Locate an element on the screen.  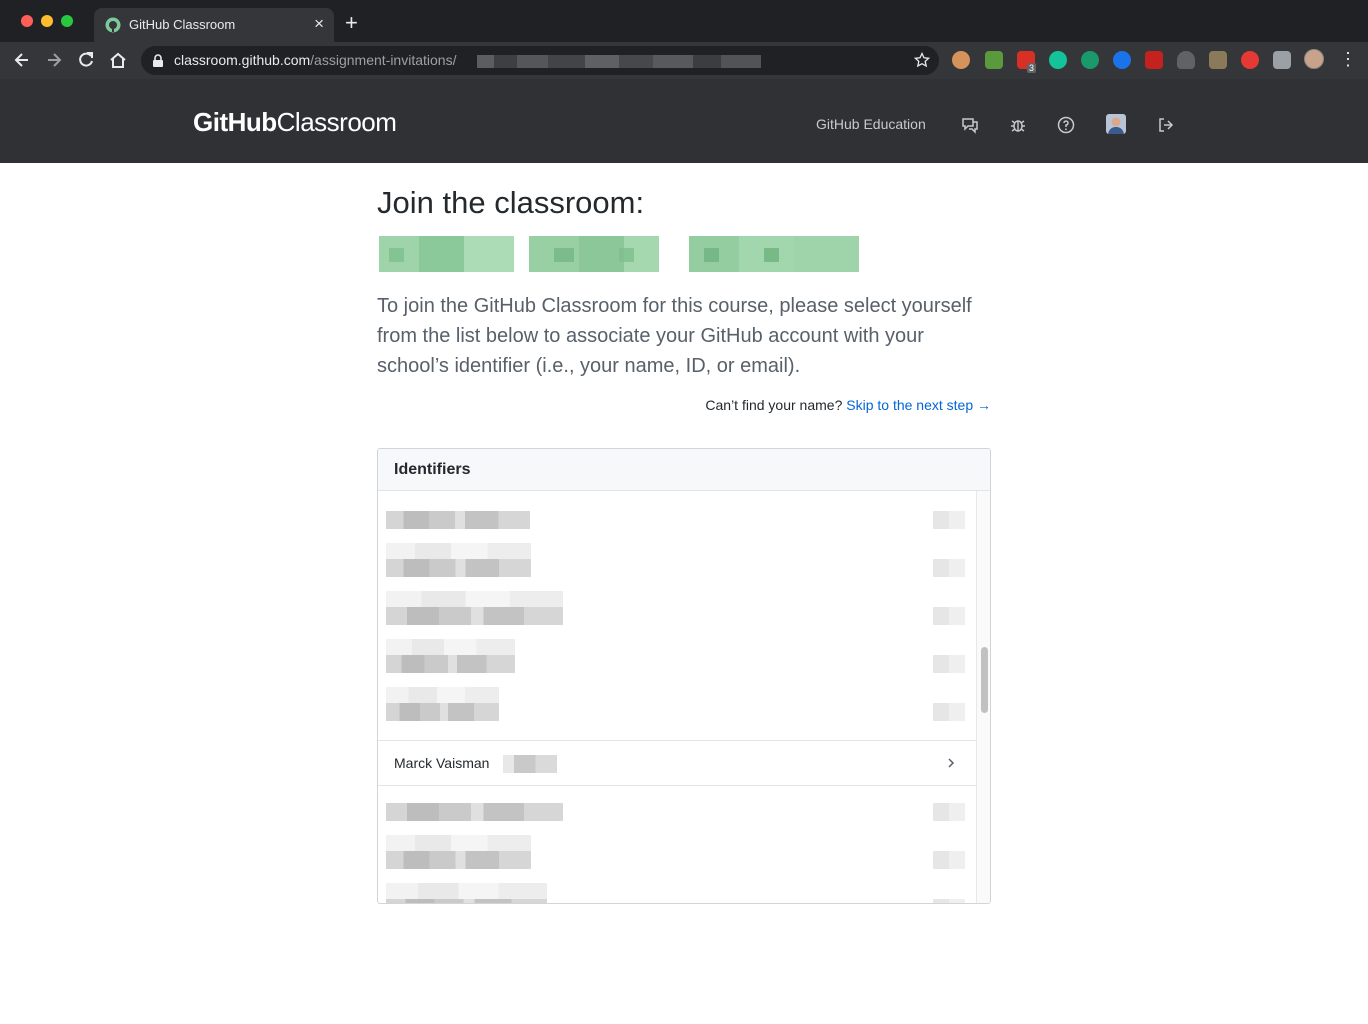
bug-icon is located at coordinates (1018, 125).